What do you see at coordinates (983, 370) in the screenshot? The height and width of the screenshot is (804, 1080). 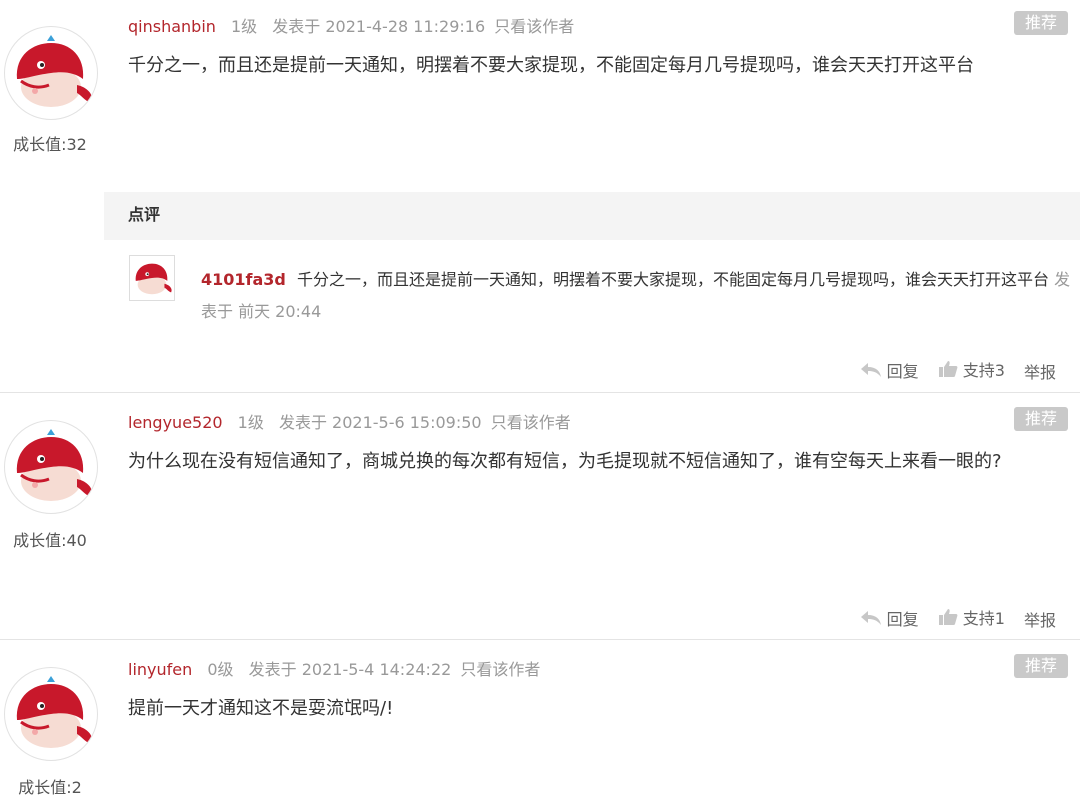 I see `support-label: 支持3` at bounding box center [983, 370].